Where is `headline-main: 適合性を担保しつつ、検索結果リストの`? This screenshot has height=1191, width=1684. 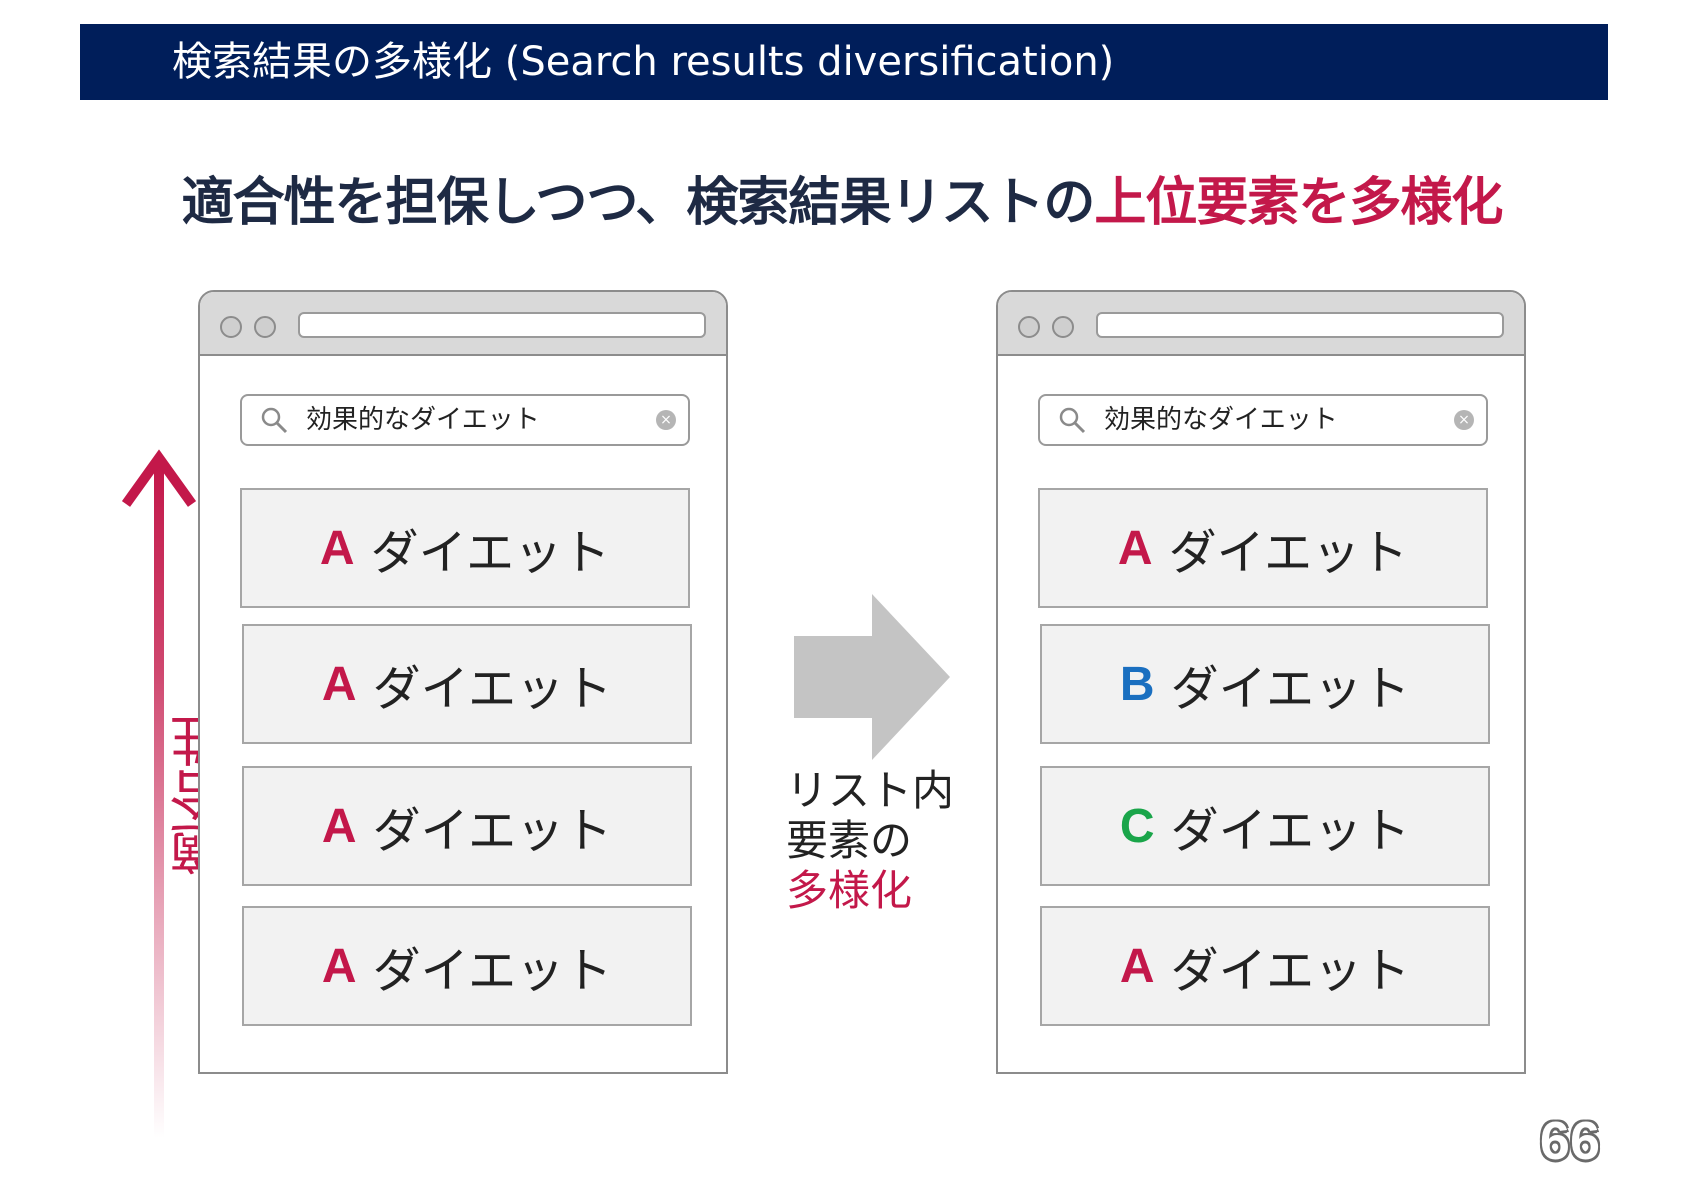
headline-main: 適合性を担保しつつ、検索結果リストの is located at coordinates (638, 203).